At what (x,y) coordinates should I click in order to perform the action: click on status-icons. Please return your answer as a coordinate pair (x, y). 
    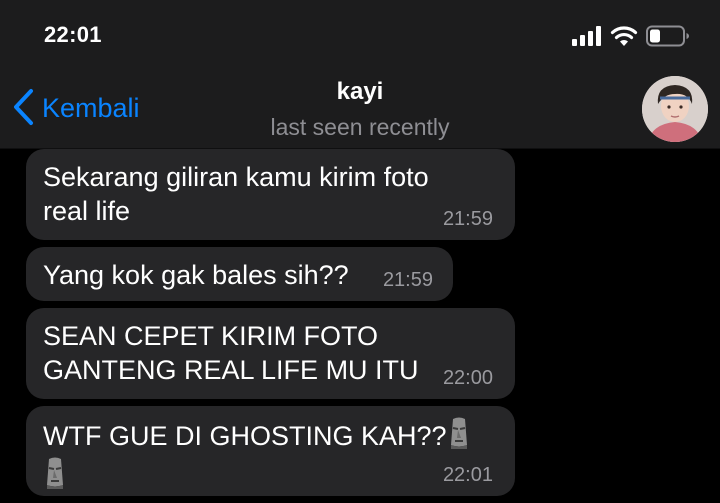
    Looking at the image, I should click on (631, 36).